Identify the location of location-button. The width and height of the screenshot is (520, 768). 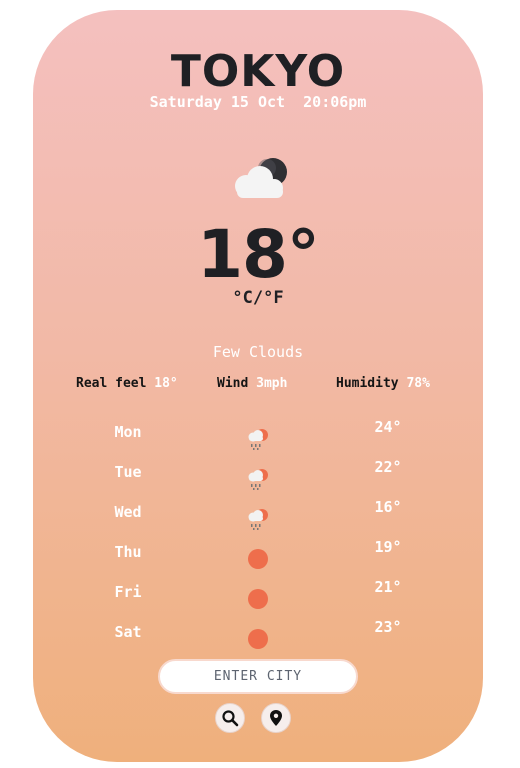
(276, 718).